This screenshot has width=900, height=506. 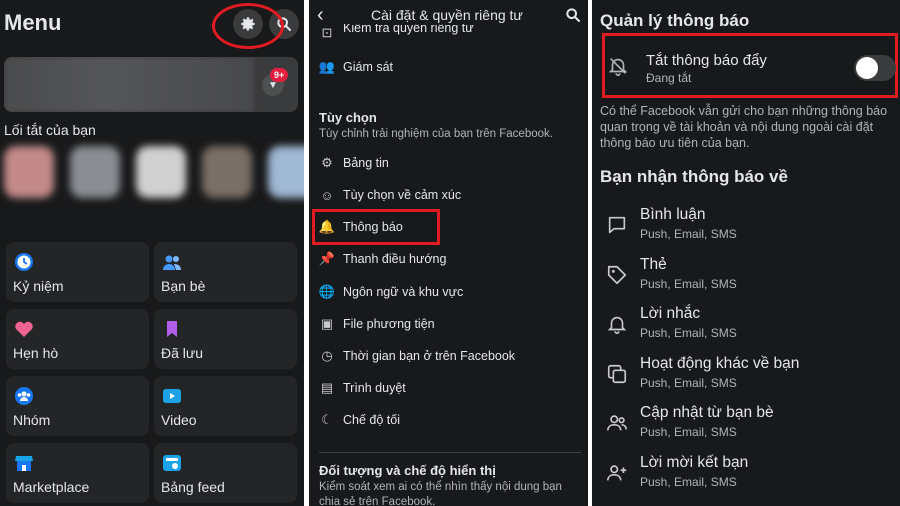 I want to click on notif-row-friend-updates: Cập nhật từ bạn bè Push, Email, SMS, so click(x=748, y=426).